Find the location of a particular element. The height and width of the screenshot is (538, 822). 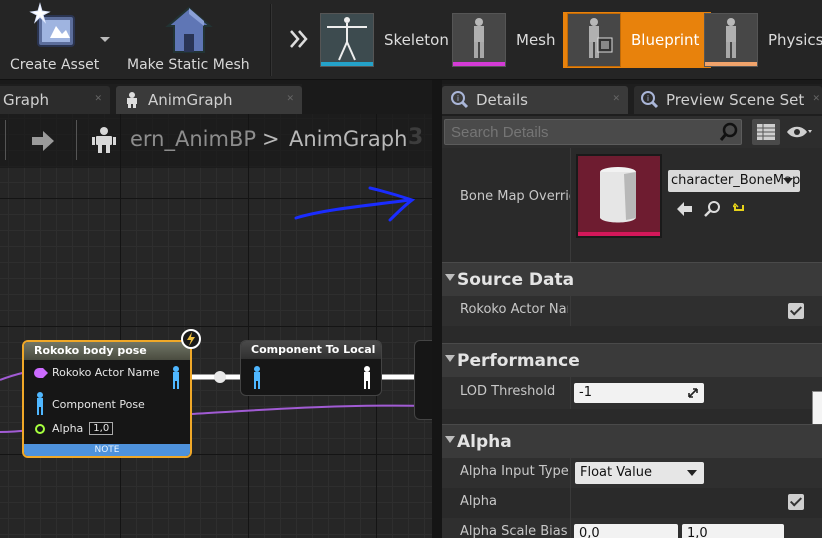

double-chevron-right-icon is located at coordinates (299, 39).